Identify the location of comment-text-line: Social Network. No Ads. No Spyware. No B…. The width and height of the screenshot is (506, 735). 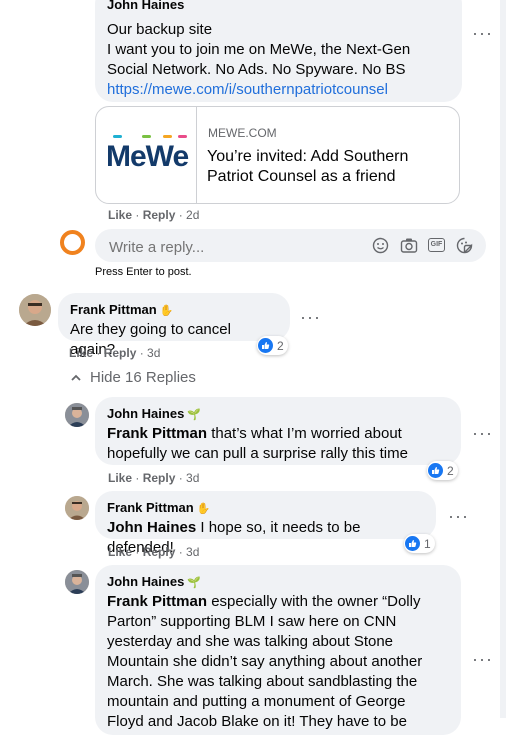
(256, 69).